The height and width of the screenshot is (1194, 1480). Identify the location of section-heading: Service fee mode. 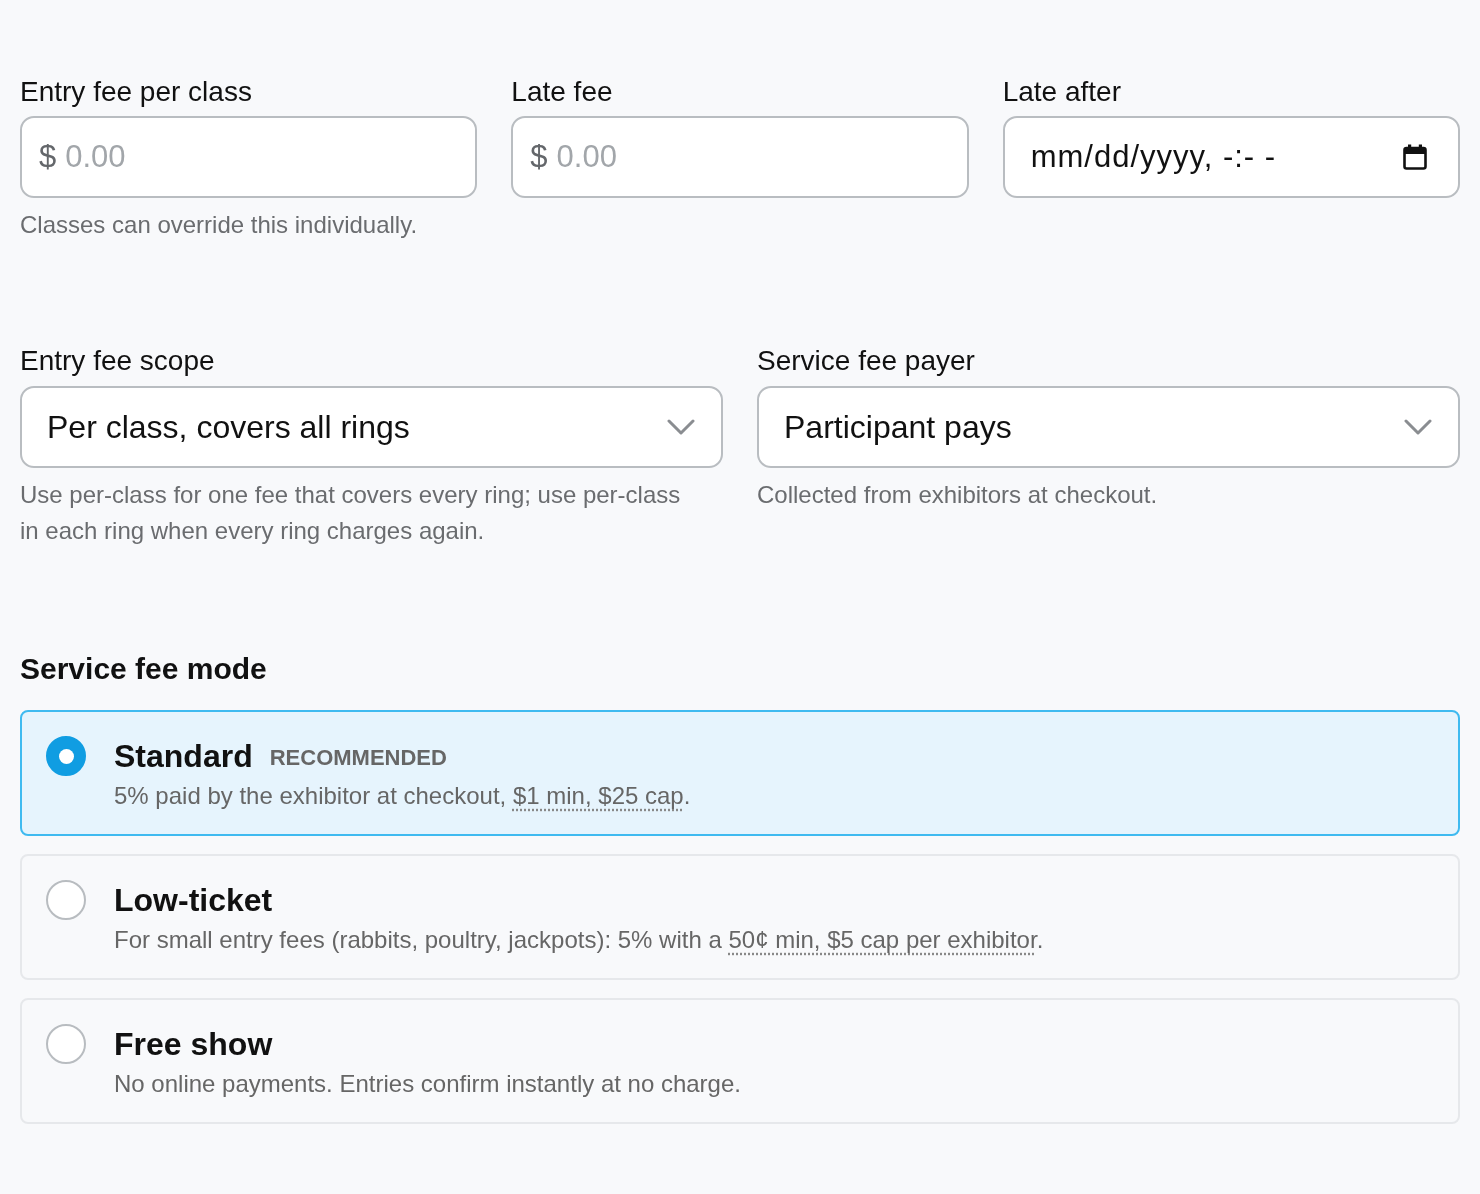
(143, 669).